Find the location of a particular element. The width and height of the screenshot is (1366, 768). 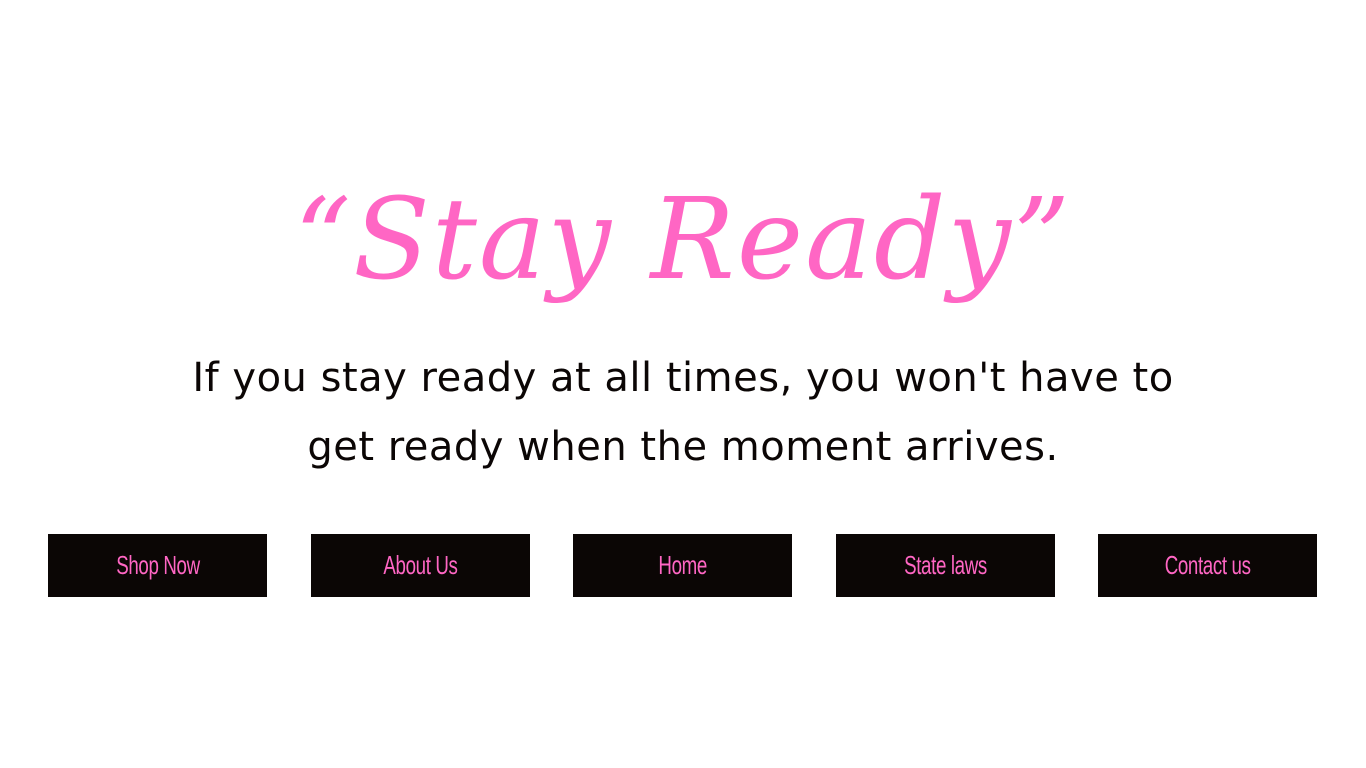

state-laws-button-label: State laws is located at coordinates (945, 565).